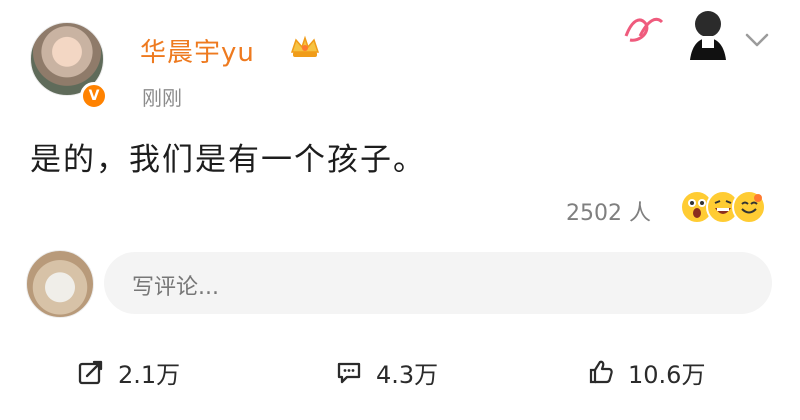 The width and height of the screenshot is (800, 420). Describe the element at coordinates (601, 372) in the screenshot. I see `thumbs-up-icon` at that location.